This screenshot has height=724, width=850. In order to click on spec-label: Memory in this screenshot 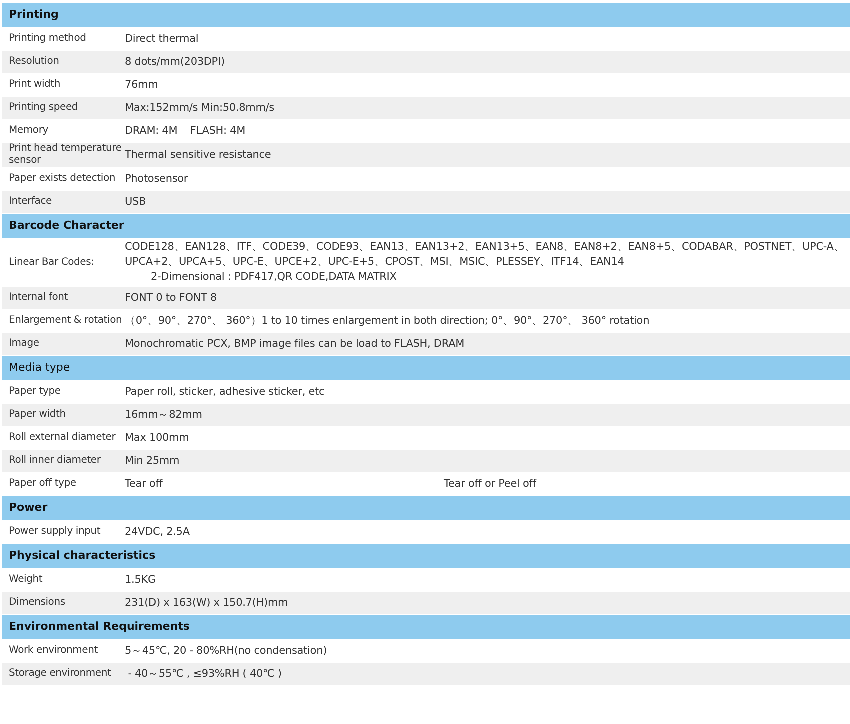, I will do `click(28, 130)`.